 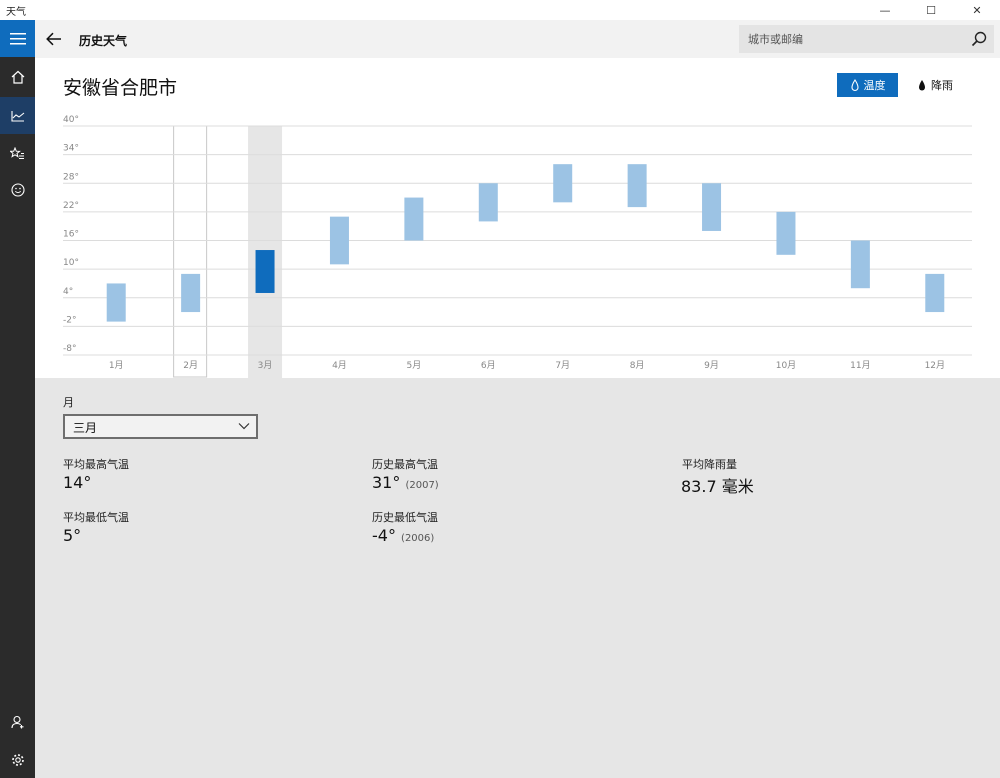 I want to click on search-box, so click(x=866, y=39).